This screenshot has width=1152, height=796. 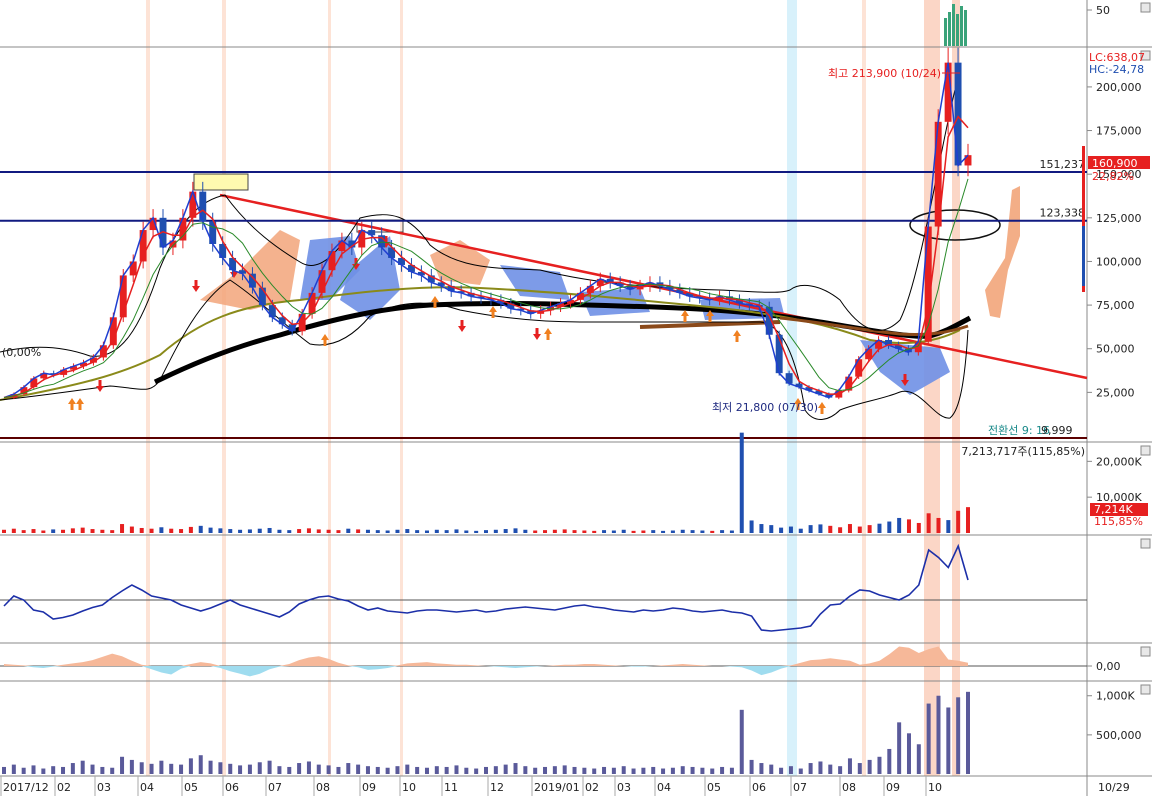 I want to click on time-tick-label: 2019/01, so click(x=557, y=787).